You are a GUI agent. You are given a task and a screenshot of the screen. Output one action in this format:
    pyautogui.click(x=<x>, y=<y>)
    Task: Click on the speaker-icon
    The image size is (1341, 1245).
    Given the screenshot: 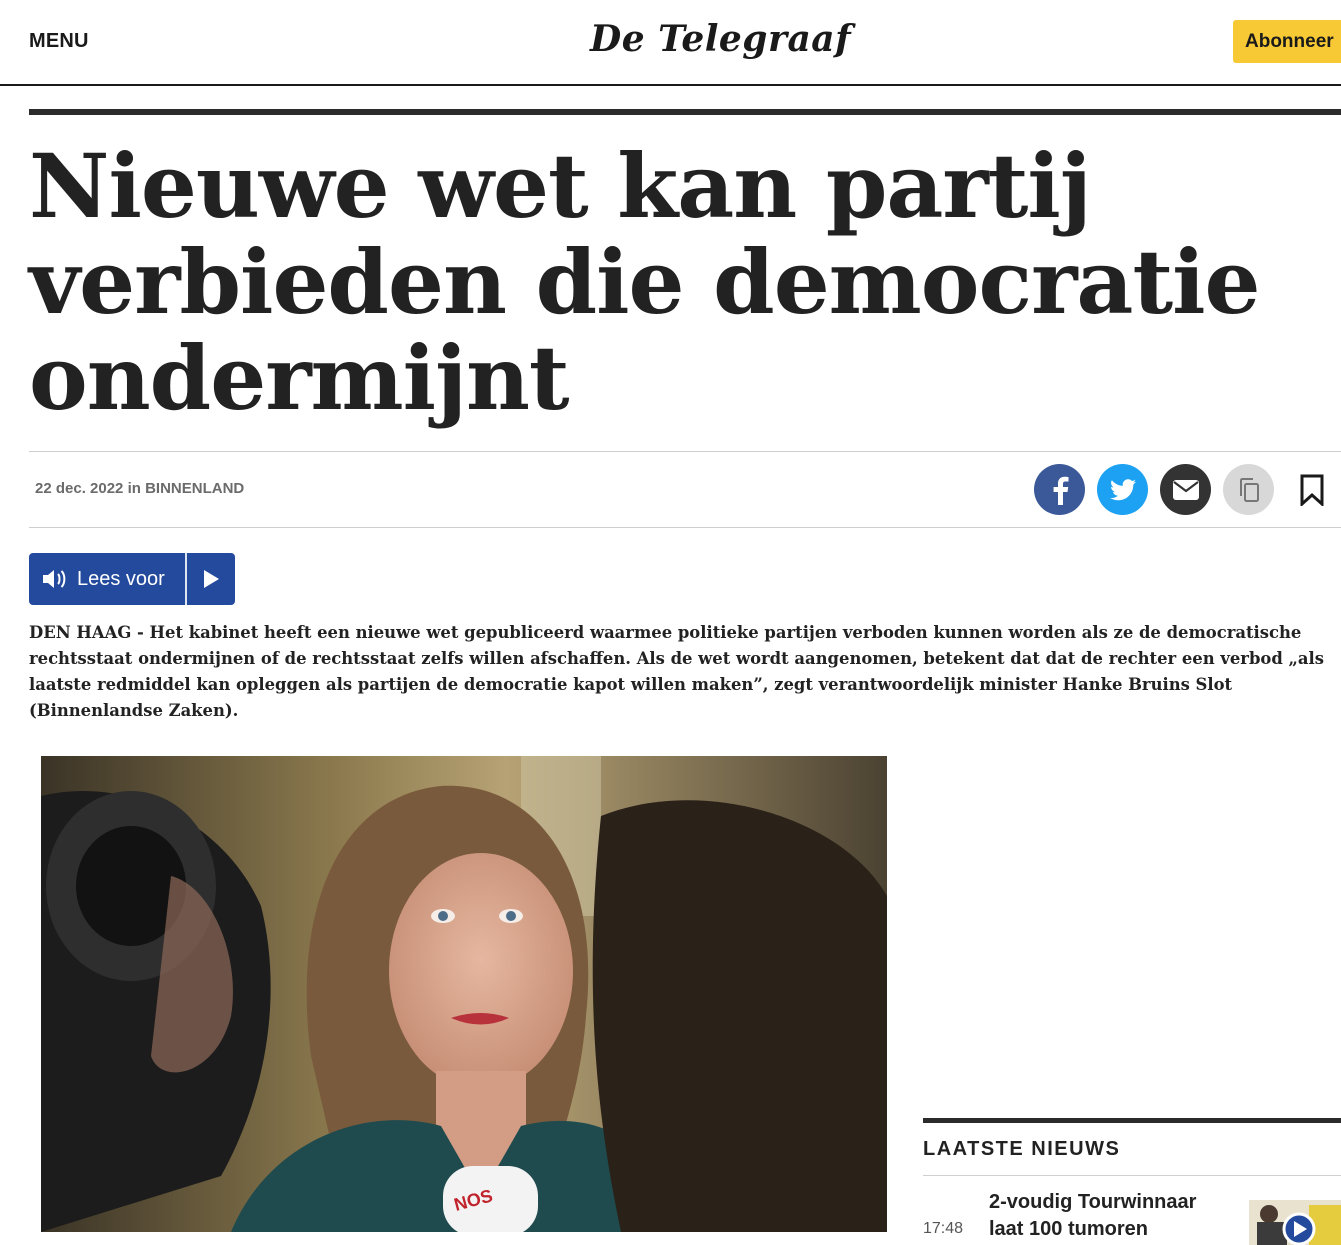 What is the action you would take?
    pyautogui.click(x=56, y=579)
    